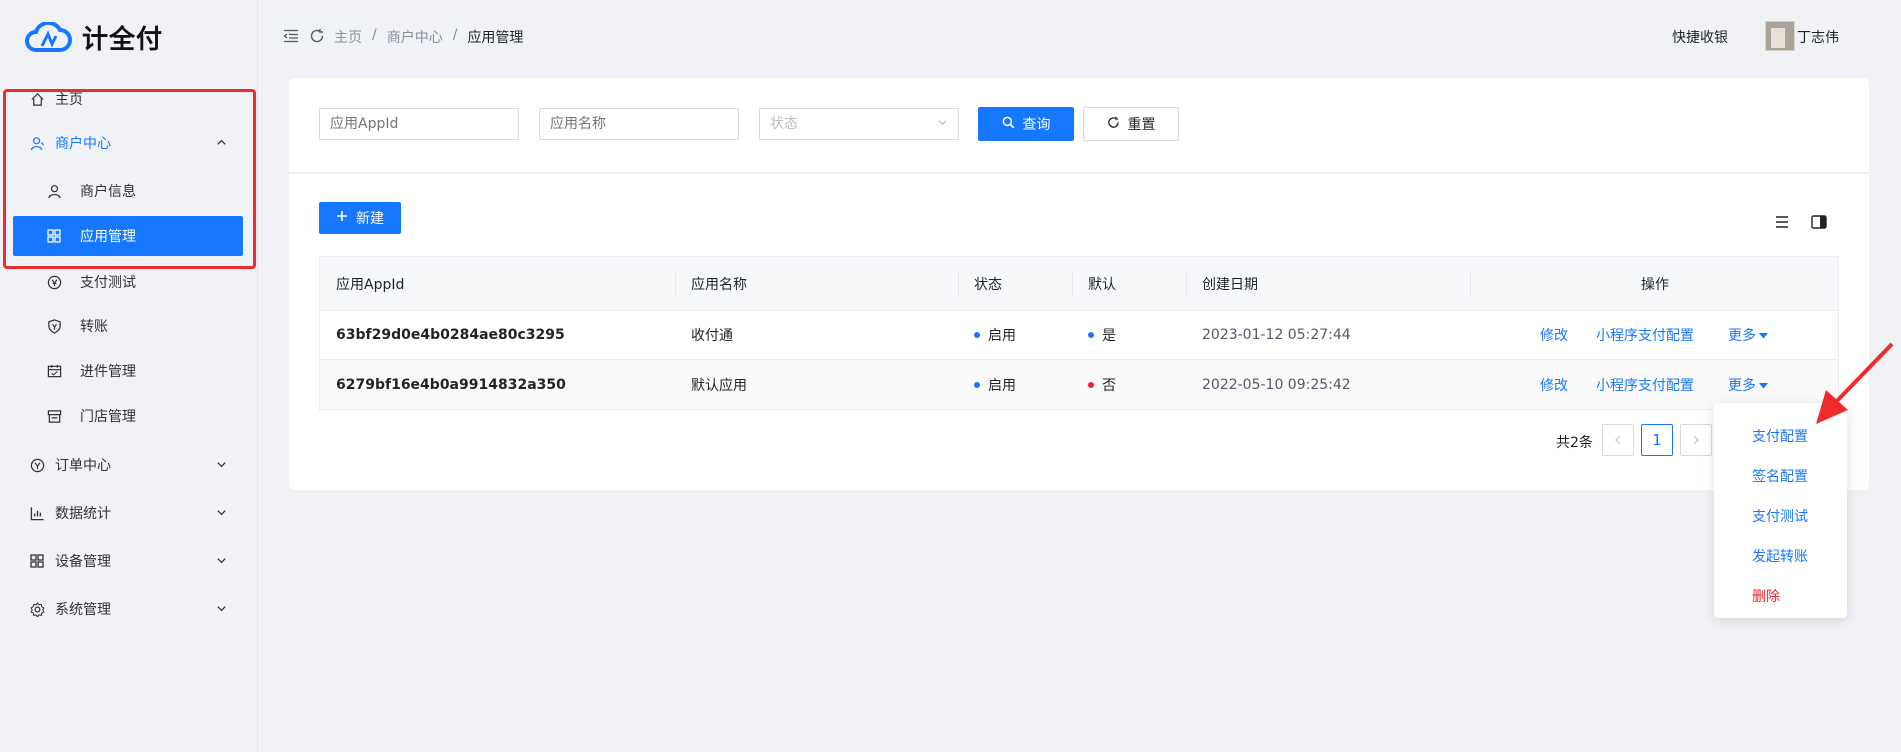 The image size is (1901, 752). I want to click on top-header: 主页 / 商户中心 / 应用管理 快捷收银 丁志伟, so click(1080, 37).